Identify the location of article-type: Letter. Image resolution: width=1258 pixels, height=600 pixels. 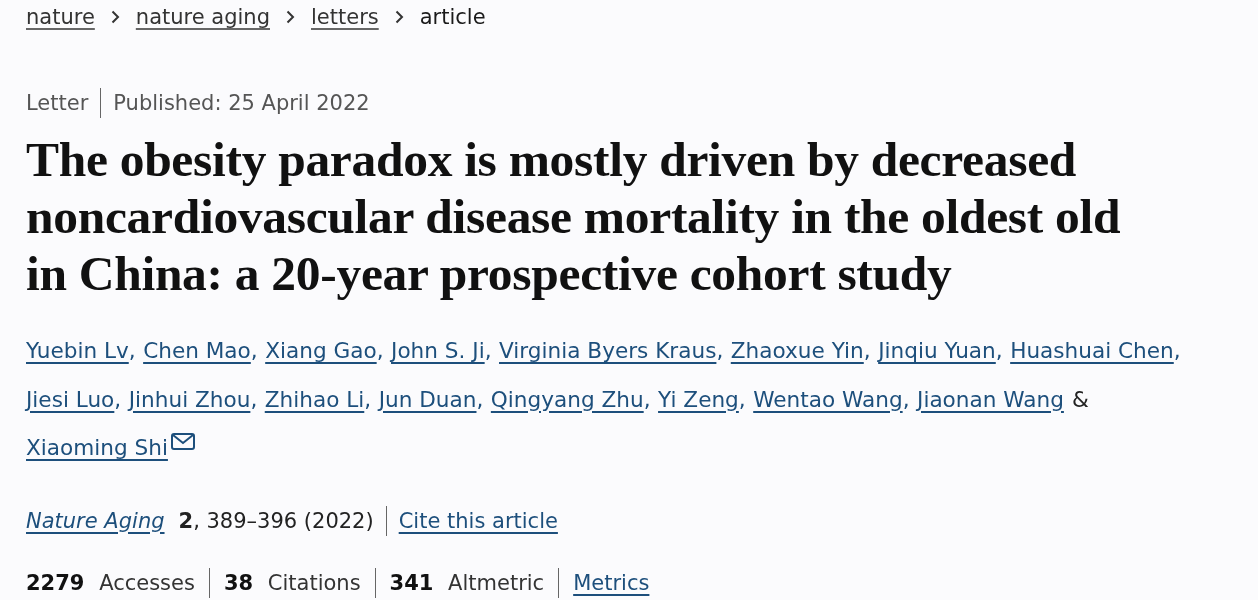
(57, 103).